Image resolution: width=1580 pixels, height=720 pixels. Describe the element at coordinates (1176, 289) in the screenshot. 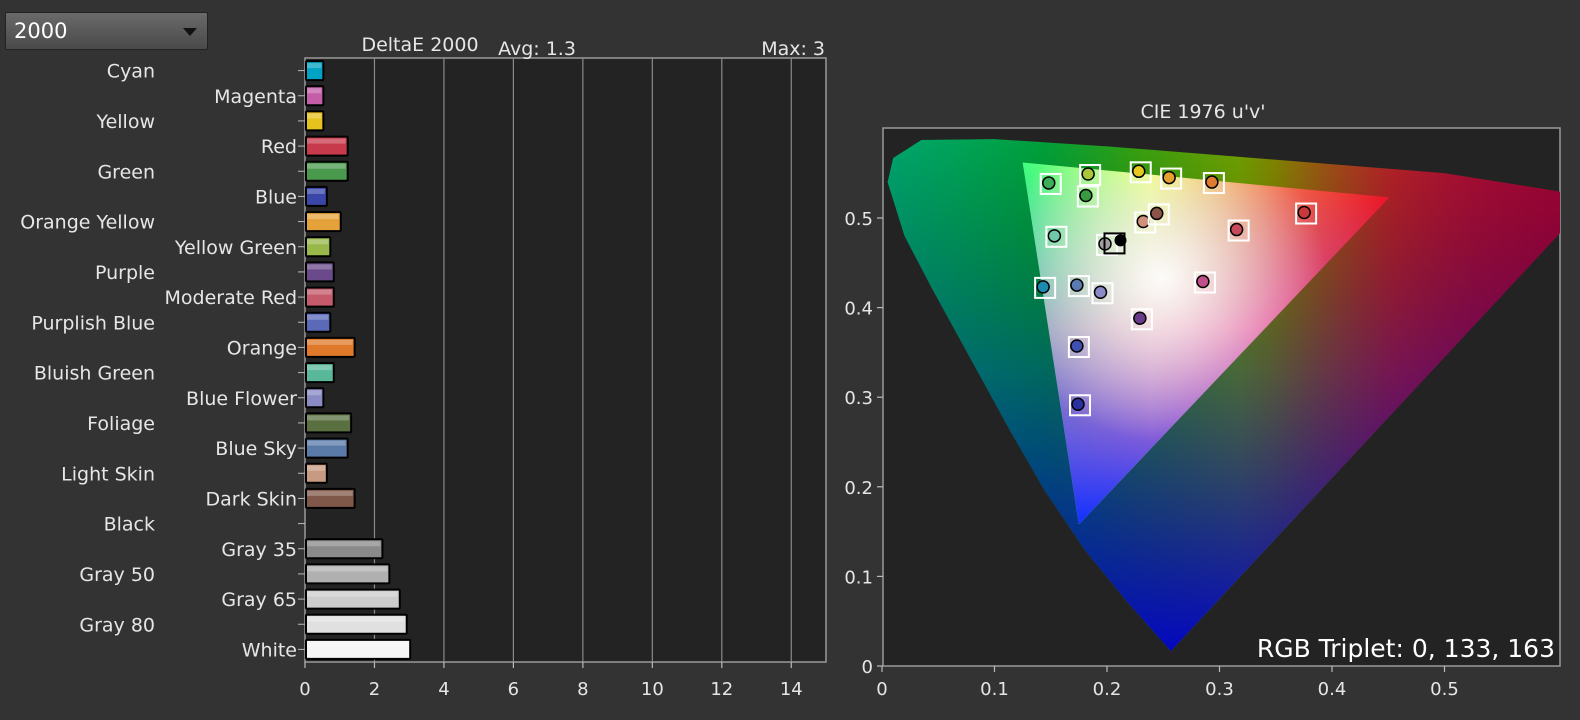

I see `cie-measurement-marks` at that location.